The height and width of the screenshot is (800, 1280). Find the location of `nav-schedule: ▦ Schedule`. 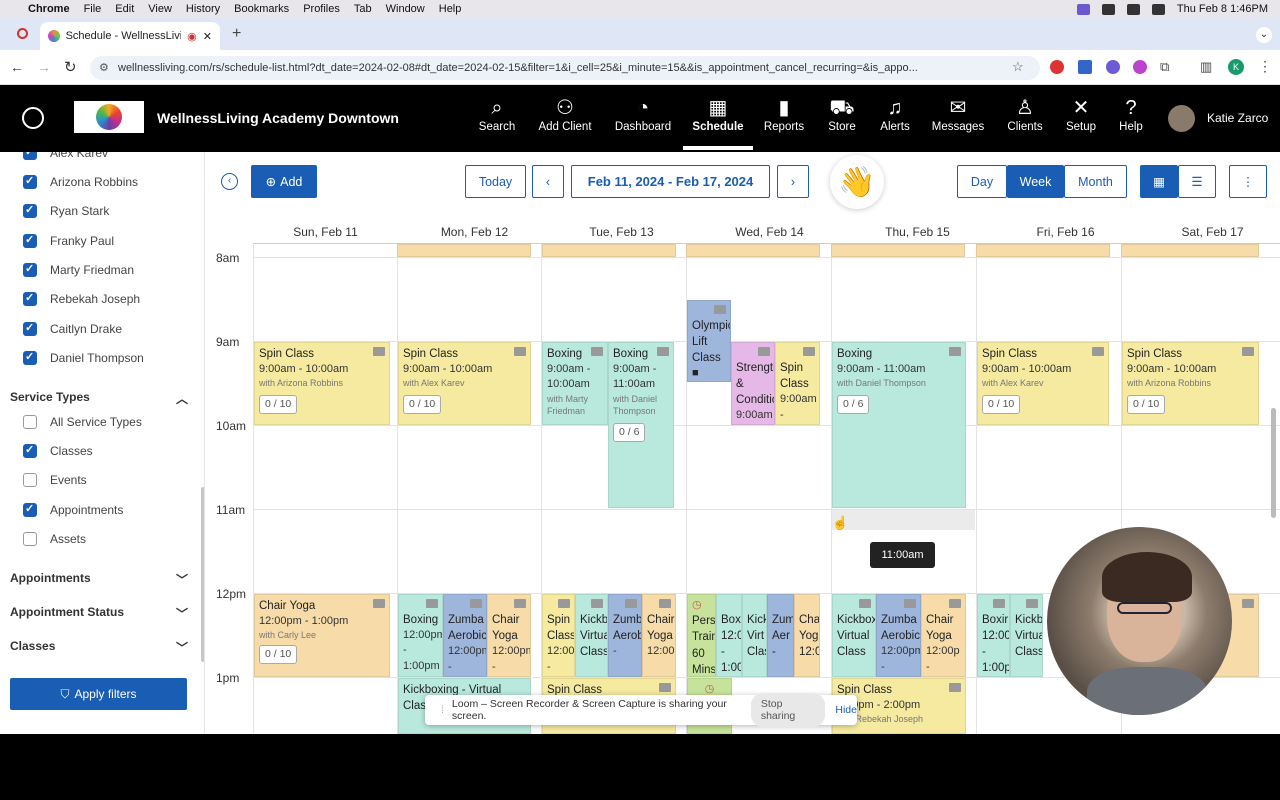

nav-schedule: ▦ Schedule is located at coordinates (718, 122).